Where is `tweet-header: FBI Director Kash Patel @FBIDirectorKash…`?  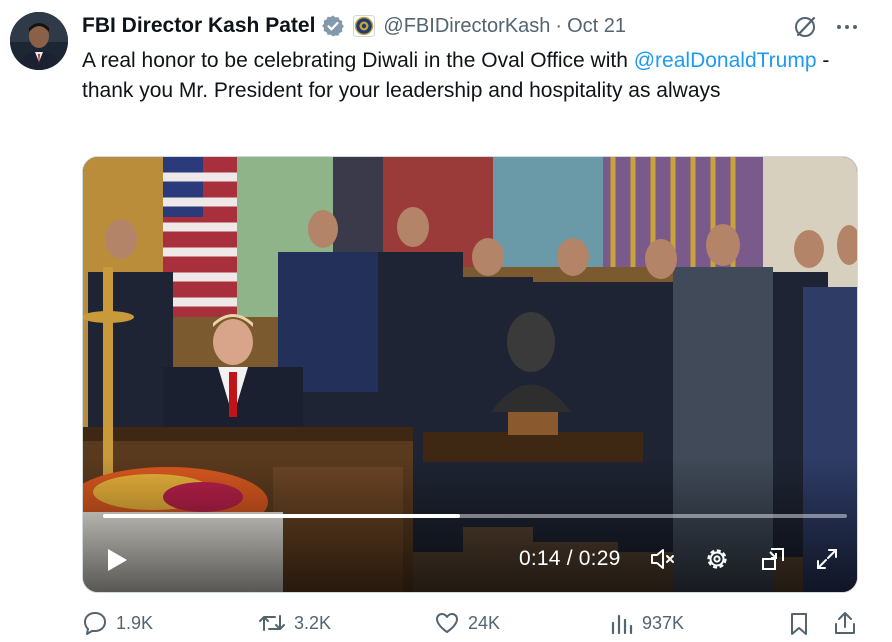 tweet-header: FBI Director Kash Patel @FBIDirectorKash… is located at coordinates (354, 26).